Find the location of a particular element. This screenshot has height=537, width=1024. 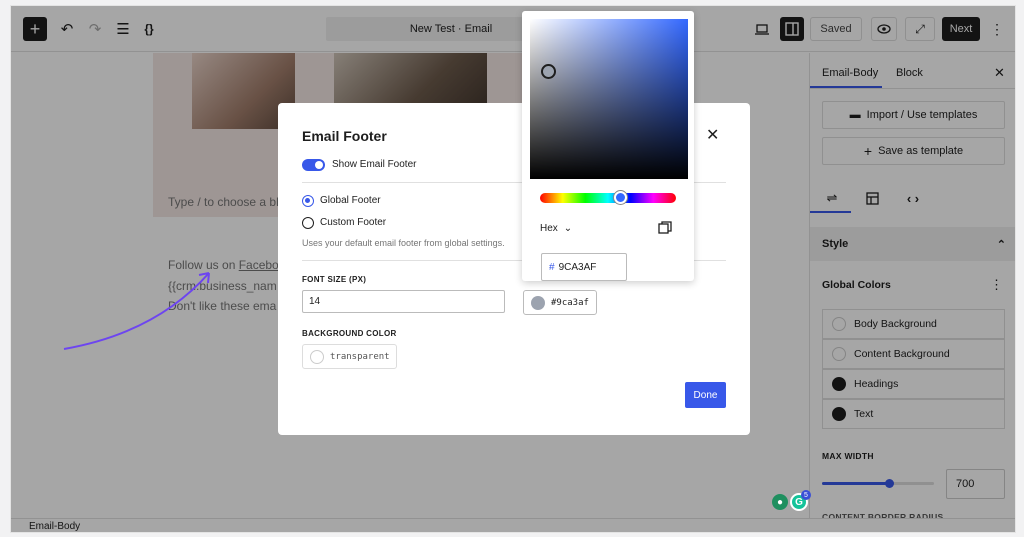

close-modal-icon: ✕ is located at coordinates (712, 135).